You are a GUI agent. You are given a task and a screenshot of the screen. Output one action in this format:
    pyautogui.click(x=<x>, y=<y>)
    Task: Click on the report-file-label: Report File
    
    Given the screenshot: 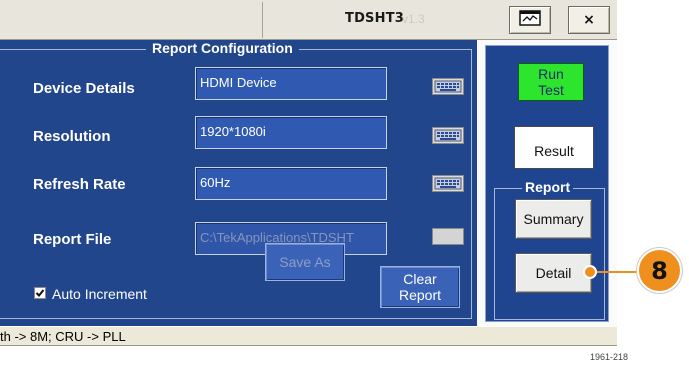 What is the action you would take?
    pyautogui.click(x=72, y=239)
    